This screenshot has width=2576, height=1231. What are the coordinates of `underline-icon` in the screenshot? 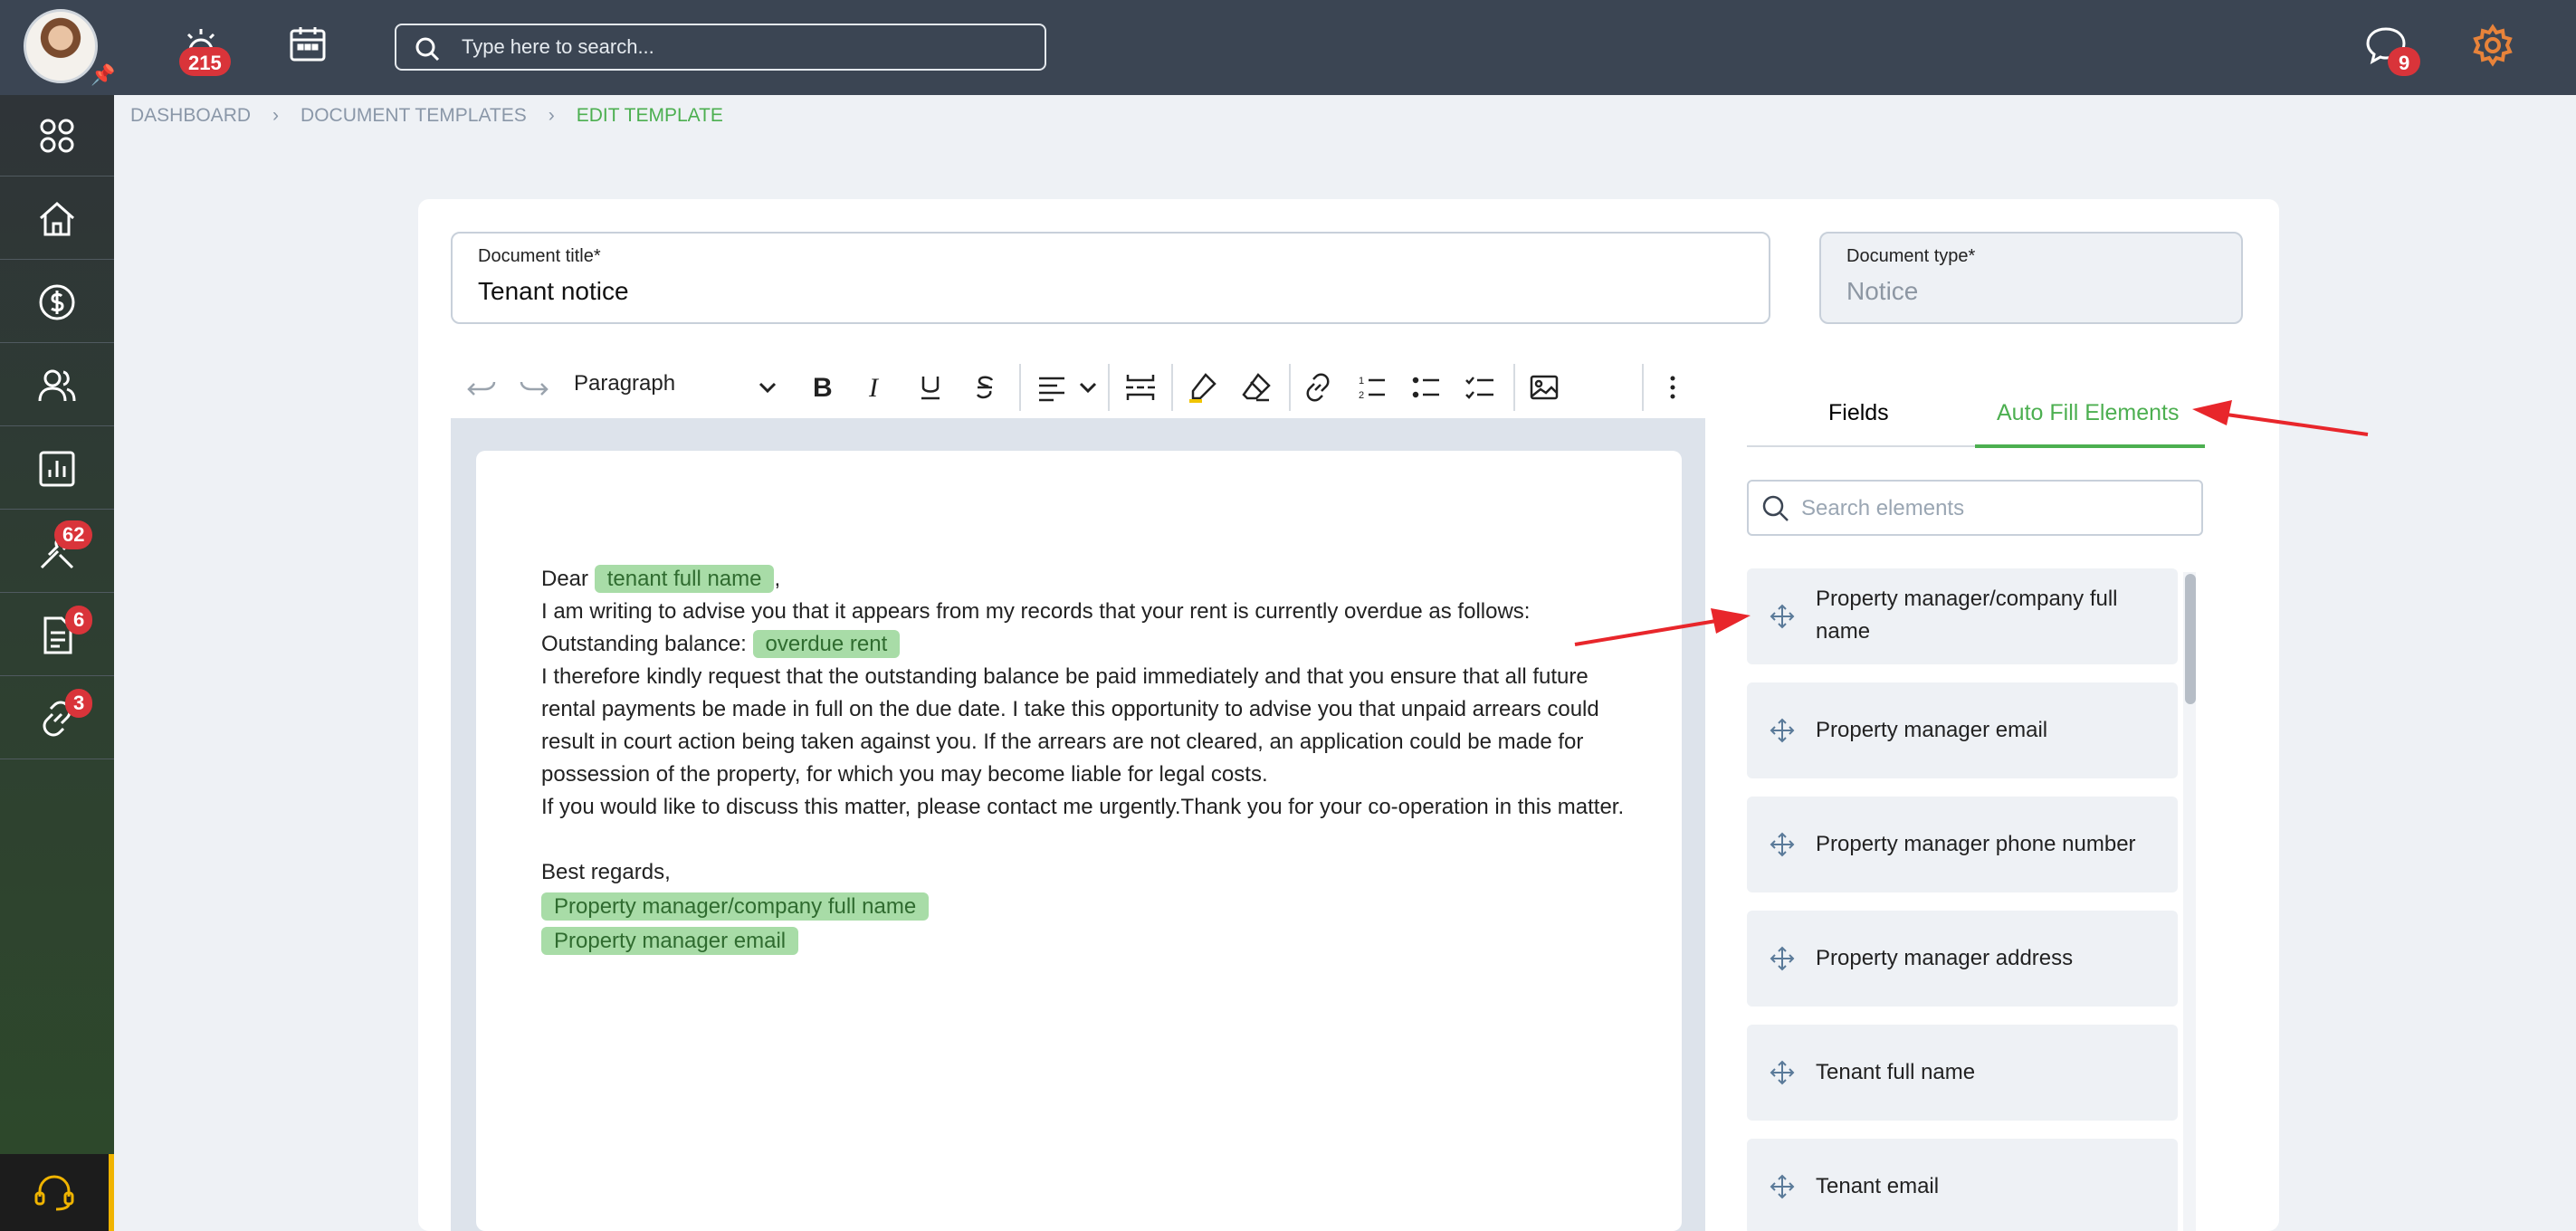 It's located at (930, 388).